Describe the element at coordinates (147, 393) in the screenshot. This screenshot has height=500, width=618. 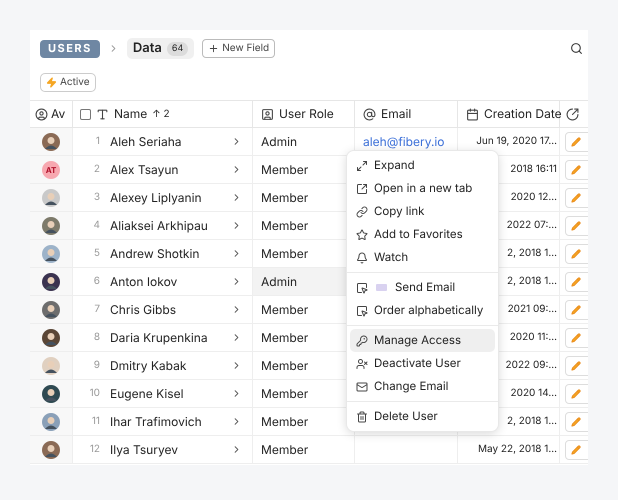
I see `table-cell: Eugene Kisel` at that location.